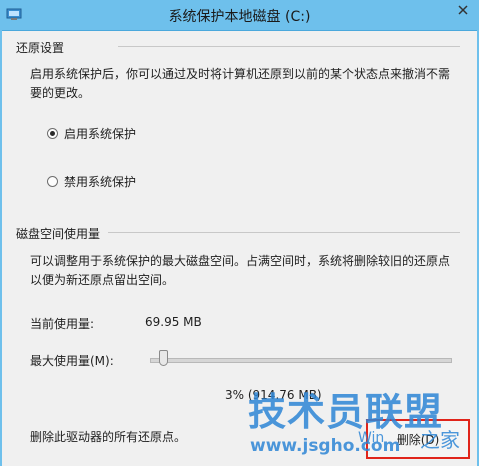 The image size is (479, 466). Describe the element at coordinates (60, 93) in the screenshot. I see `restore-description-line2: 要的更改。` at that location.